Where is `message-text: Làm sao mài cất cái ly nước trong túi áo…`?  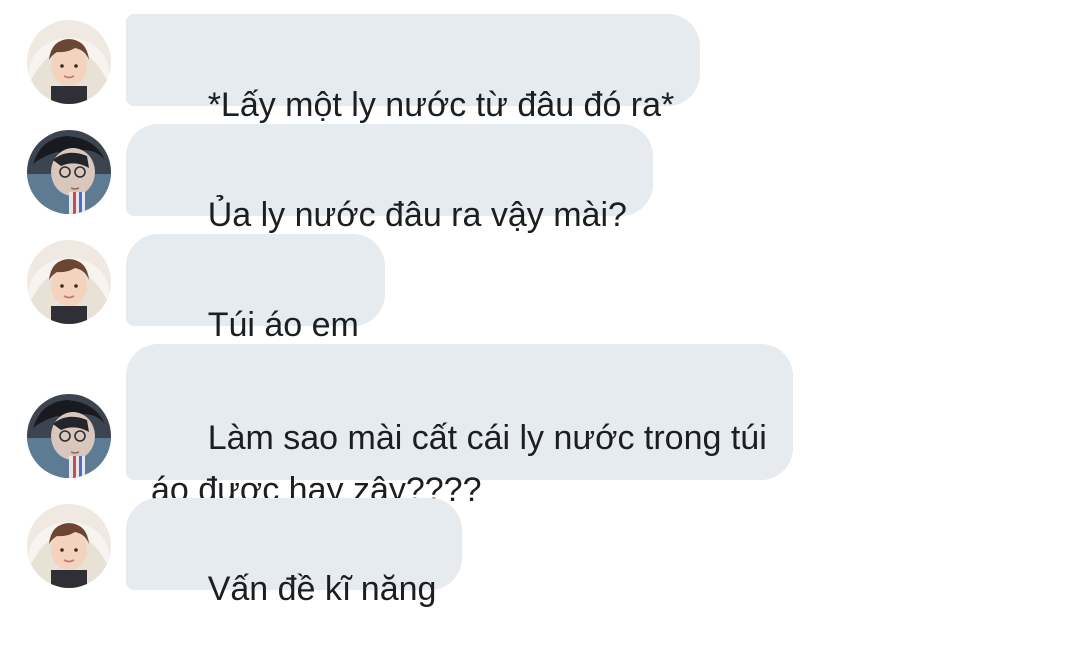
message-text: Làm sao mài cất cái ly nước trong túi áo… is located at coordinates (459, 464).